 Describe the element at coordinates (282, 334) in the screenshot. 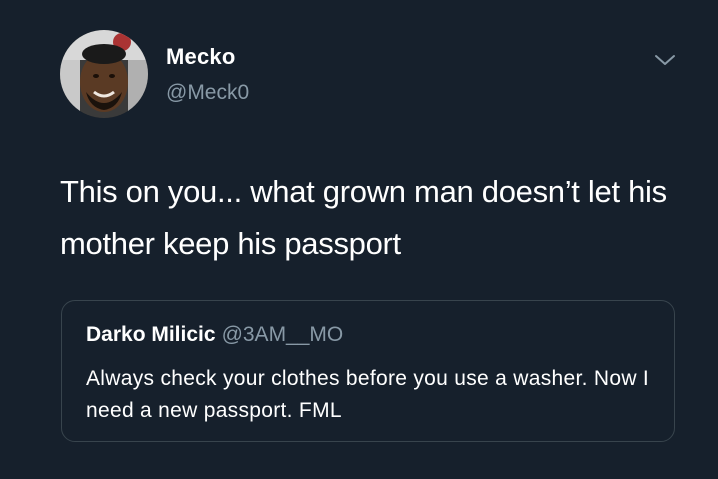

I see `quoted-author-handle: @3AM__MO` at that location.